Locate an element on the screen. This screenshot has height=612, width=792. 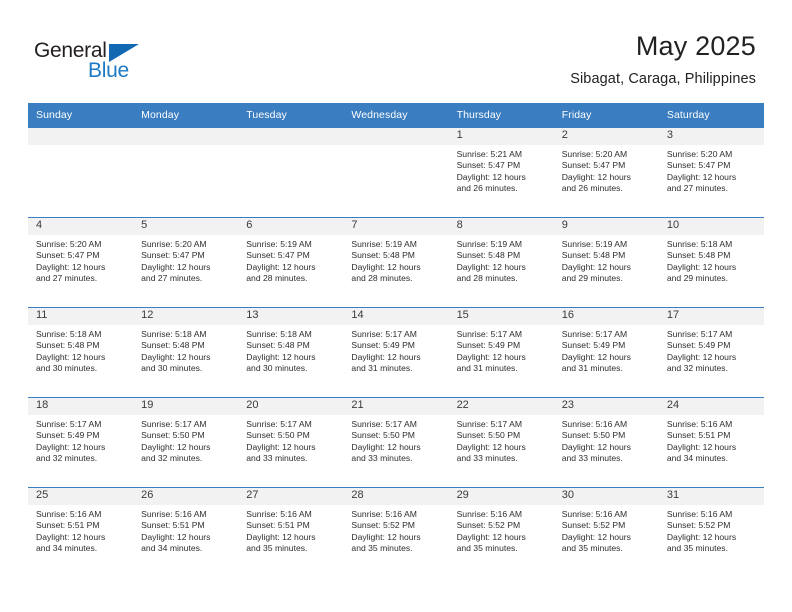
day-number: 5 is located at coordinates (186, 226).